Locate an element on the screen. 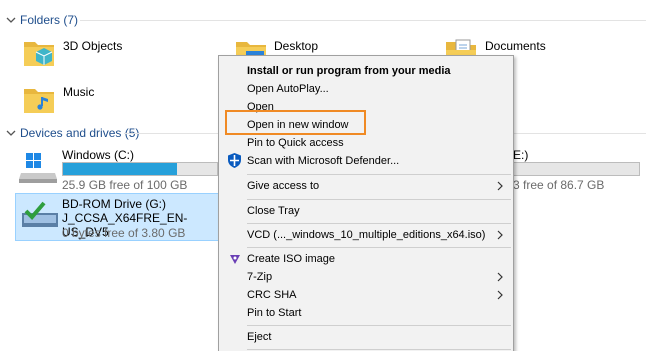 The image size is (650, 351). menu-item-label: Install or run program from your media is located at coordinates (349, 71).